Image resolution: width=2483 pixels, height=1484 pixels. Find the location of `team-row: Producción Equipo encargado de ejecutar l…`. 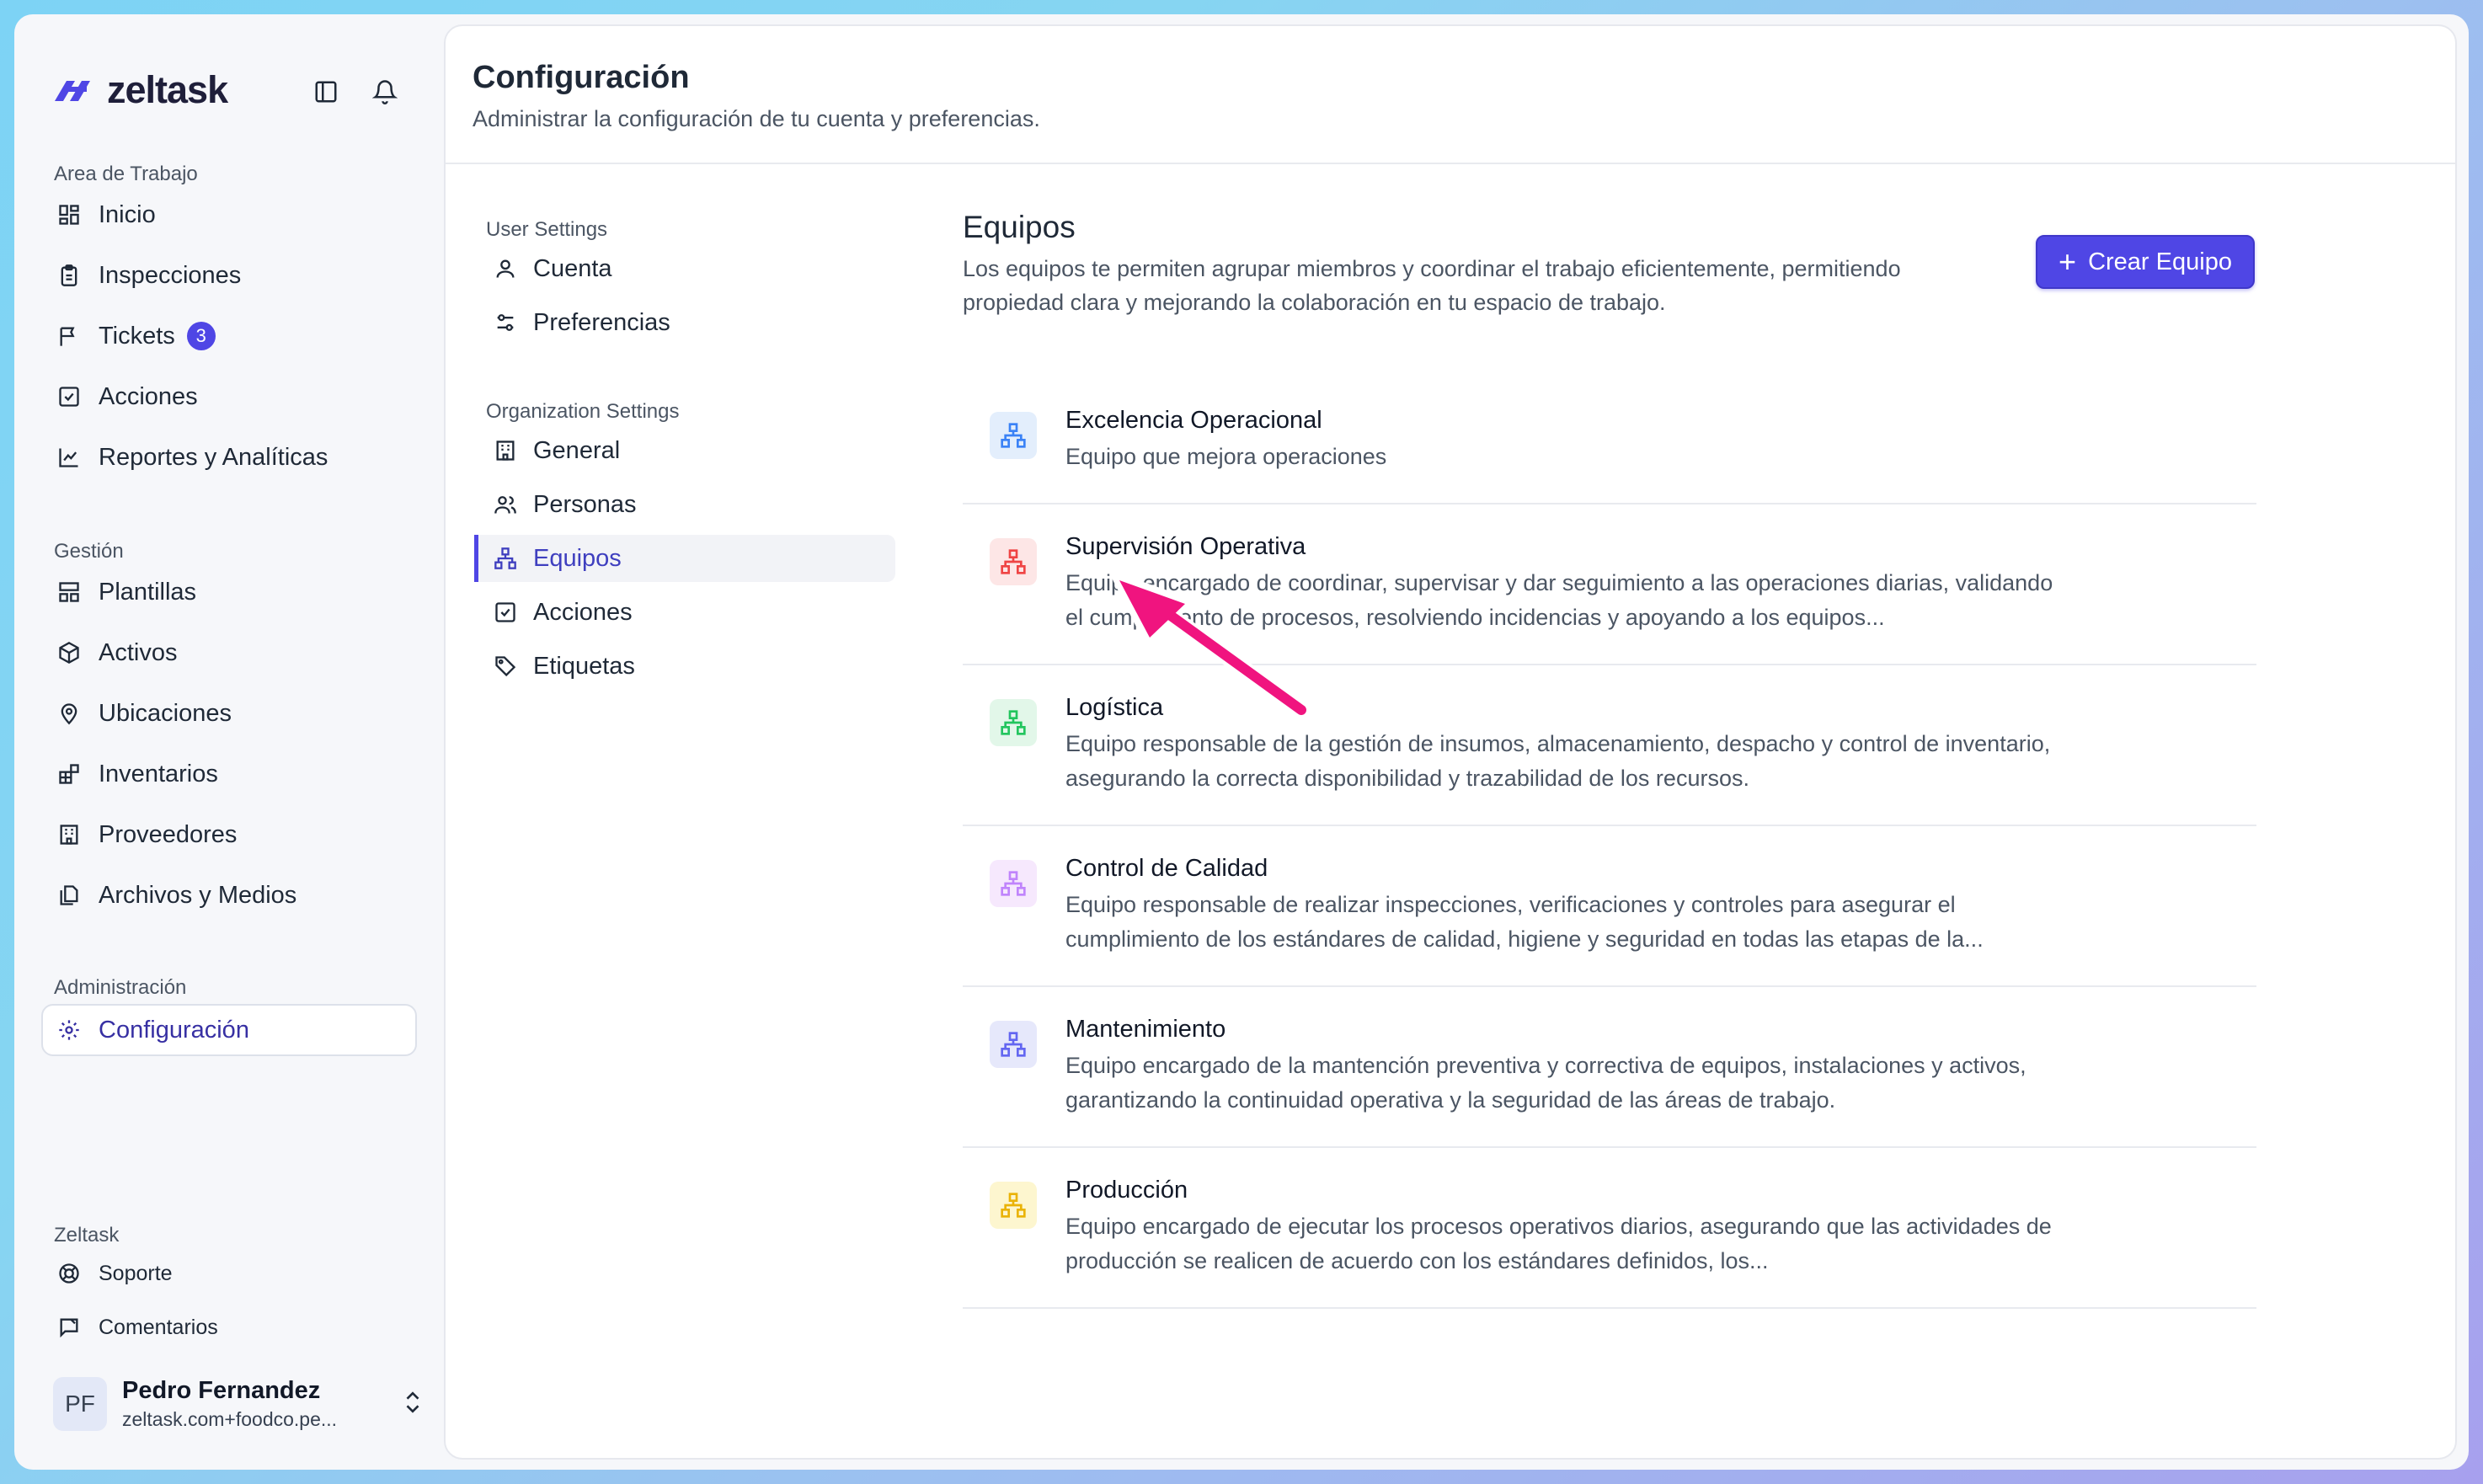

team-row: Producción Equipo encargado de ejecutar l… is located at coordinates (1610, 1229).